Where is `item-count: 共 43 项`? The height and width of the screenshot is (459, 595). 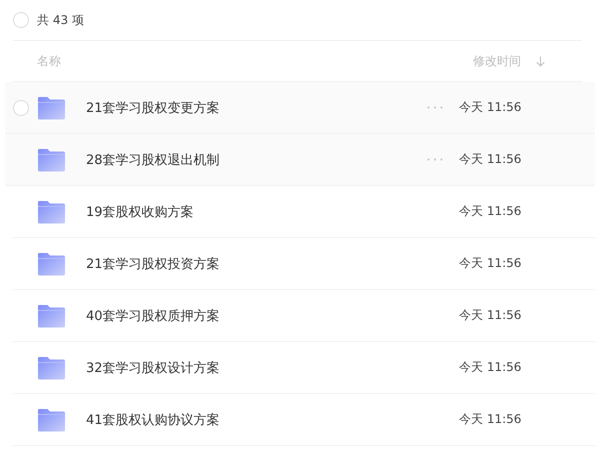 item-count: 共 43 项 is located at coordinates (60, 20).